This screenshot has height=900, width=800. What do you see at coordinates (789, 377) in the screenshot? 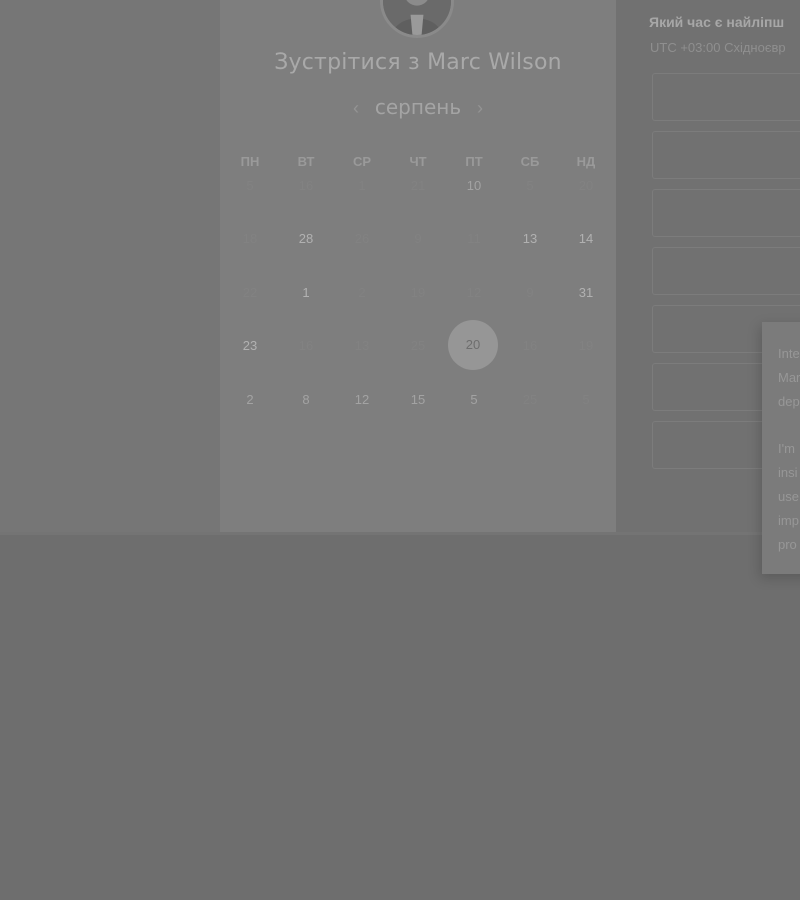
I see `popover-text: Mar` at bounding box center [789, 377].